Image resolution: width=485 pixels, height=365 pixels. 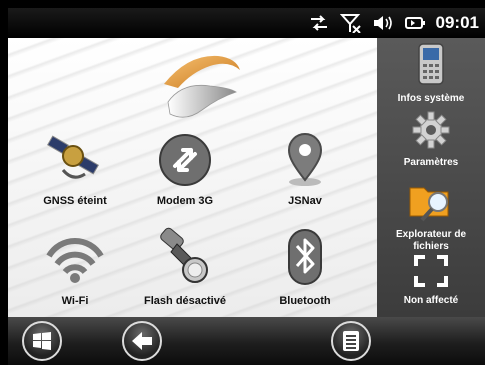 What do you see at coordinates (319, 23) in the screenshot?
I see `sync-arrows-icon` at bounding box center [319, 23].